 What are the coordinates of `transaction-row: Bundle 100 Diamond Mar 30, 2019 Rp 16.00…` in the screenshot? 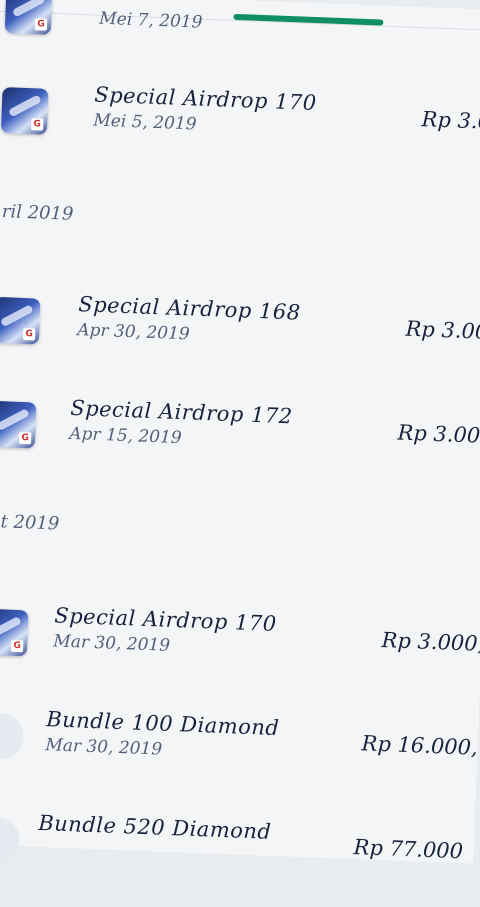 It's located at (240, 752).